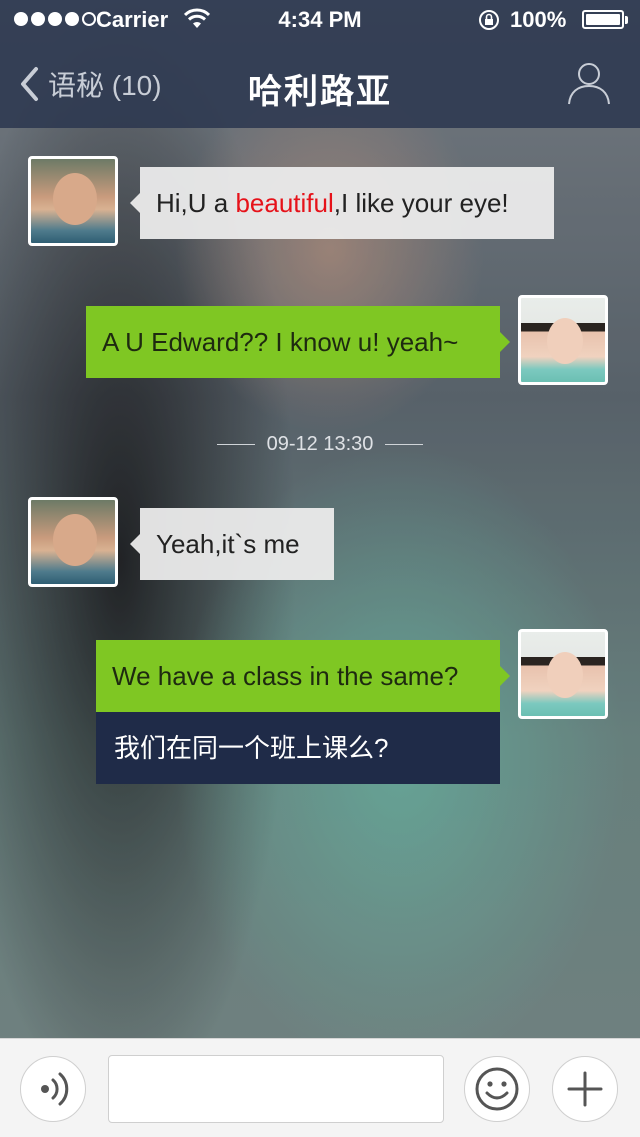 The height and width of the screenshot is (1137, 640). I want to click on message-bubble-sent: A U Edward?? I know u! yeah~, so click(298, 342).